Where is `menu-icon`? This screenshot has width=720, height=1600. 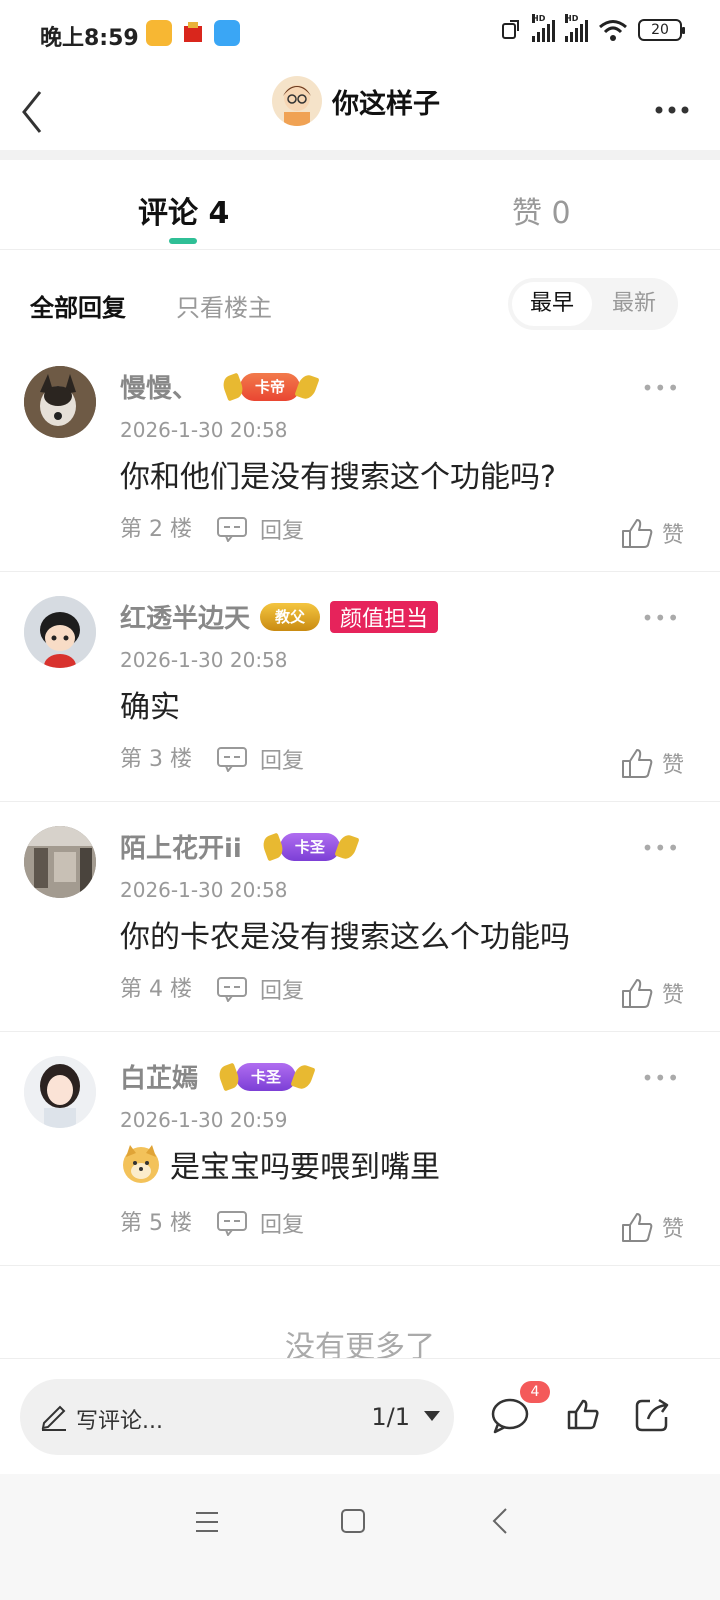
menu-icon is located at coordinates (207, 1522).